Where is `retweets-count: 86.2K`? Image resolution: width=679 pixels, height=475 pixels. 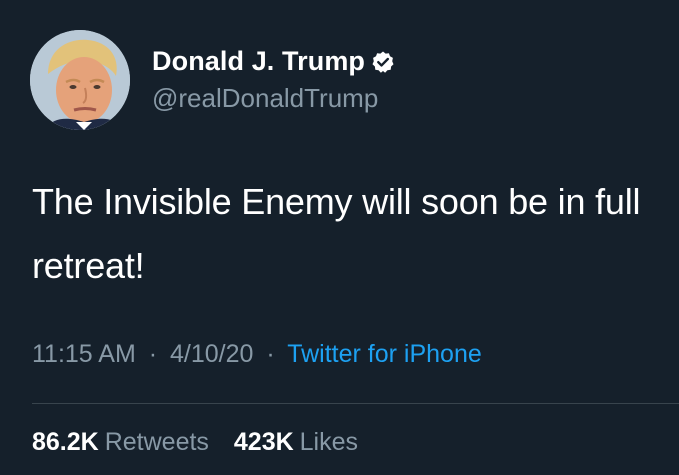 retweets-count: 86.2K is located at coordinates (65, 442).